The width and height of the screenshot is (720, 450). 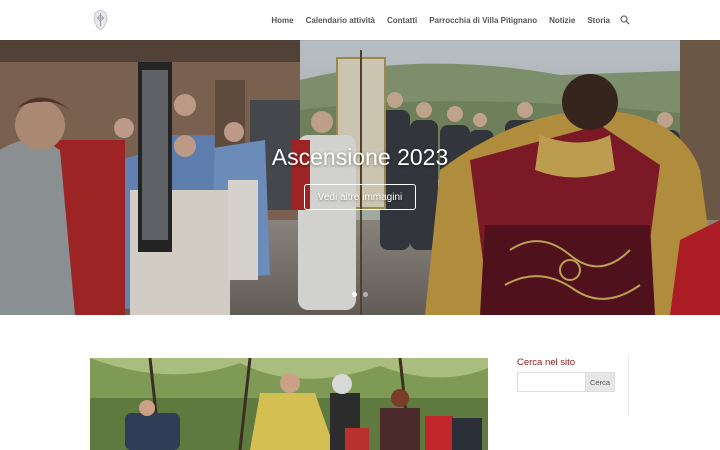 I want to click on sidebar-search-input, so click(x=551, y=382).